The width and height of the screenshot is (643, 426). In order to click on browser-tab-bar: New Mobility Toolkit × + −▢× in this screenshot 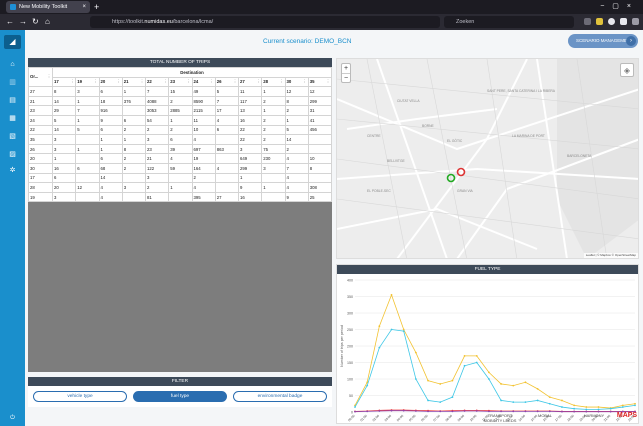, I will do `click(321, 7)`.